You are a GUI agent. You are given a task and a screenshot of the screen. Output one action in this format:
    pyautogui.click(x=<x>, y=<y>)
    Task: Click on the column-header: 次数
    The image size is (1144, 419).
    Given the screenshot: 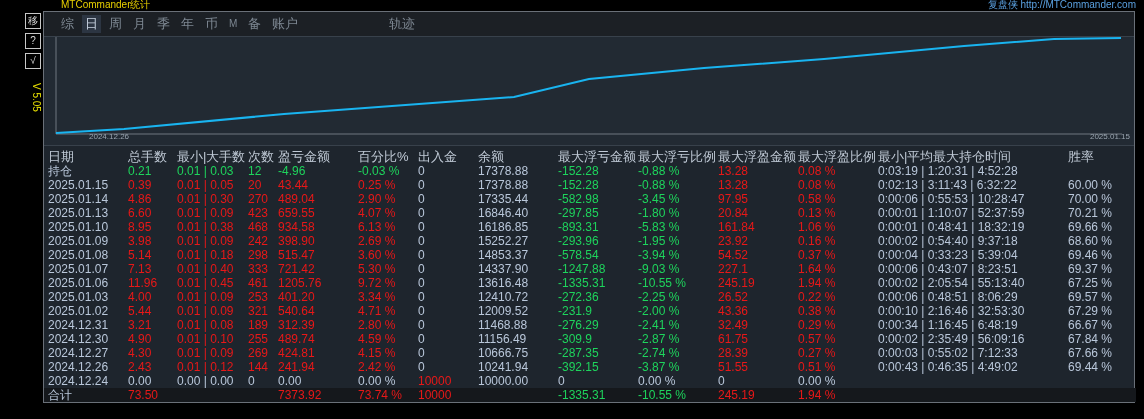 What is the action you would take?
    pyautogui.click(x=261, y=156)
    